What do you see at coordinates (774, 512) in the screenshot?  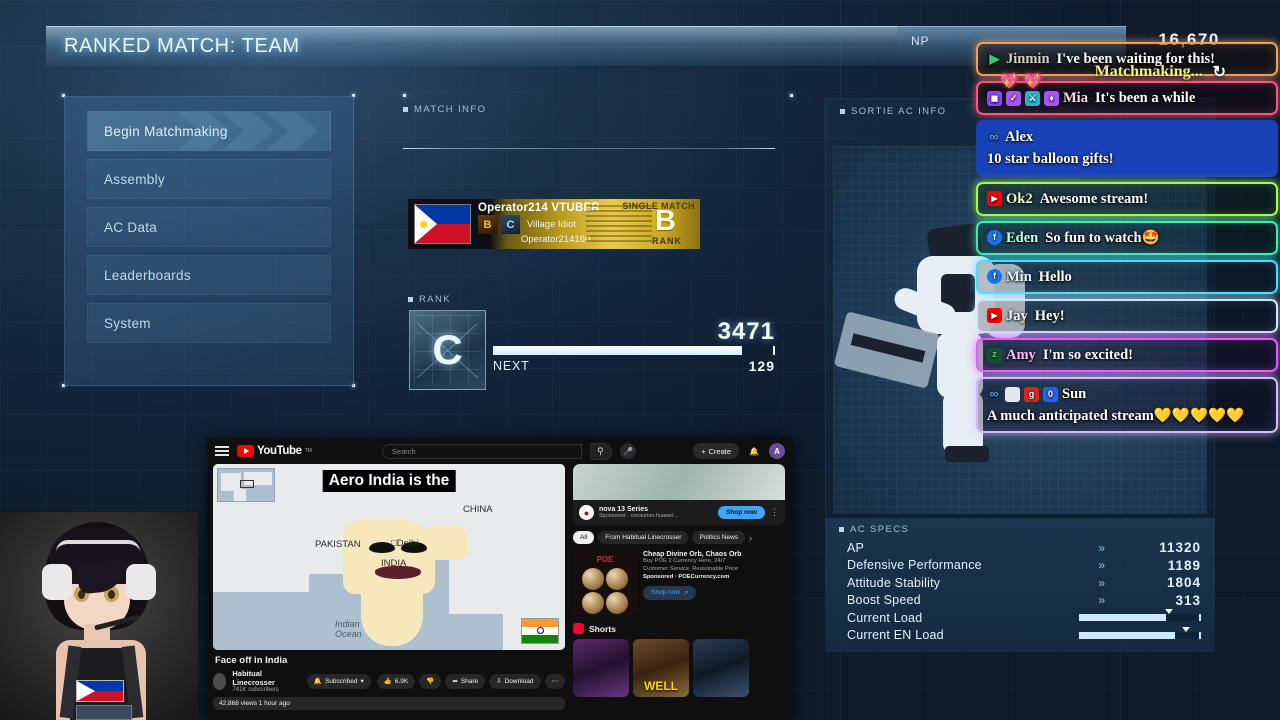 I see `more-options-icon: ⋮` at bounding box center [774, 512].